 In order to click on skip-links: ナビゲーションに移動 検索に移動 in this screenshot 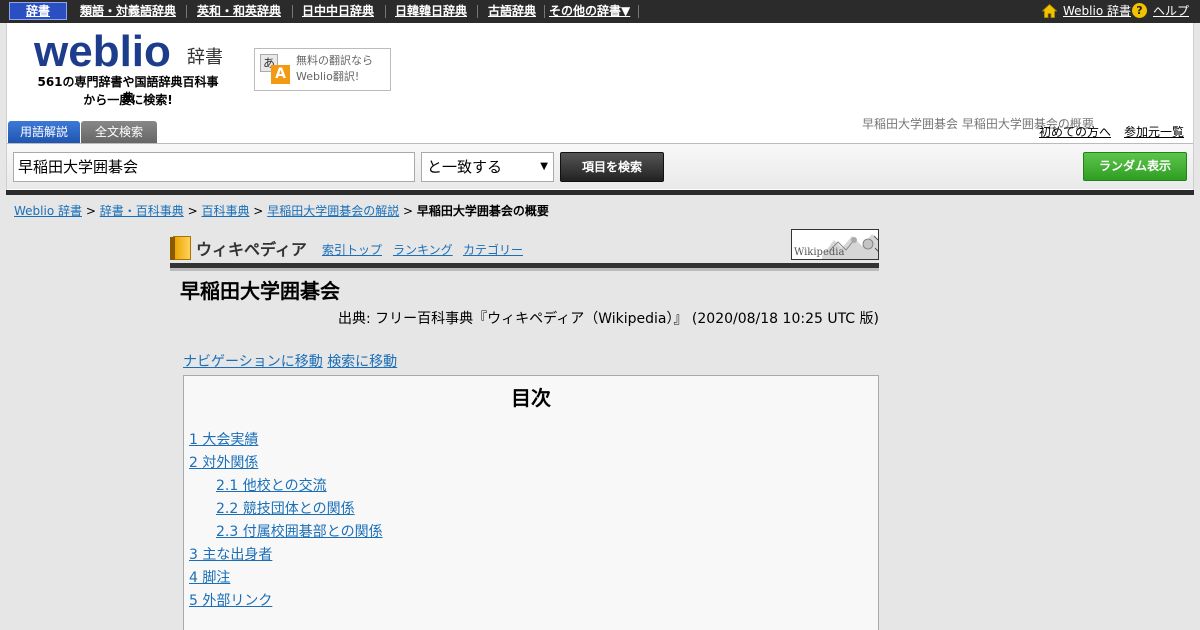, I will do `click(290, 362)`.